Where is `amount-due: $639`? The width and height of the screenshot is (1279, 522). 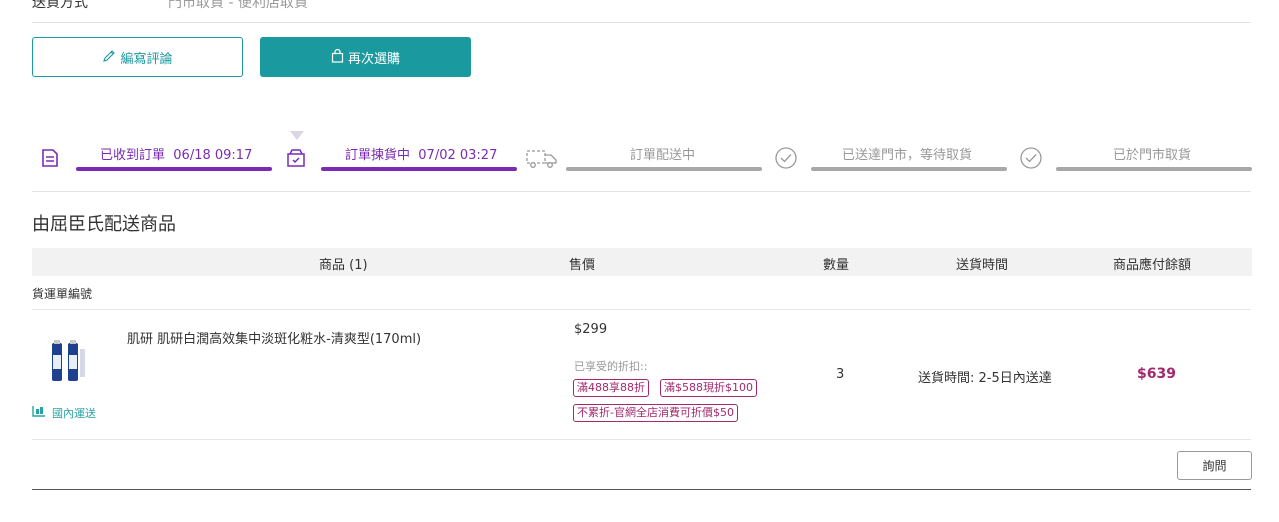 amount-due: $639 is located at coordinates (1156, 374).